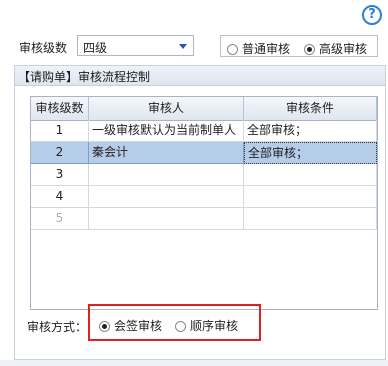 The width and height of the screenshot is (388, 366). Describe the element at coordinates (60, 153) in the screenshot. I see `cell-level: 2` at that location.